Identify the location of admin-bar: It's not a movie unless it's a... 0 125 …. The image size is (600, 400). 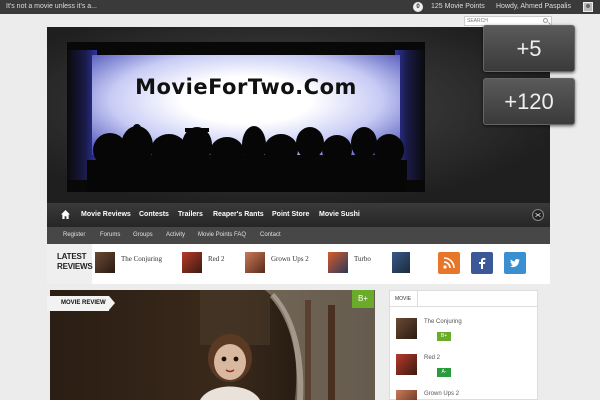
(300, 7).